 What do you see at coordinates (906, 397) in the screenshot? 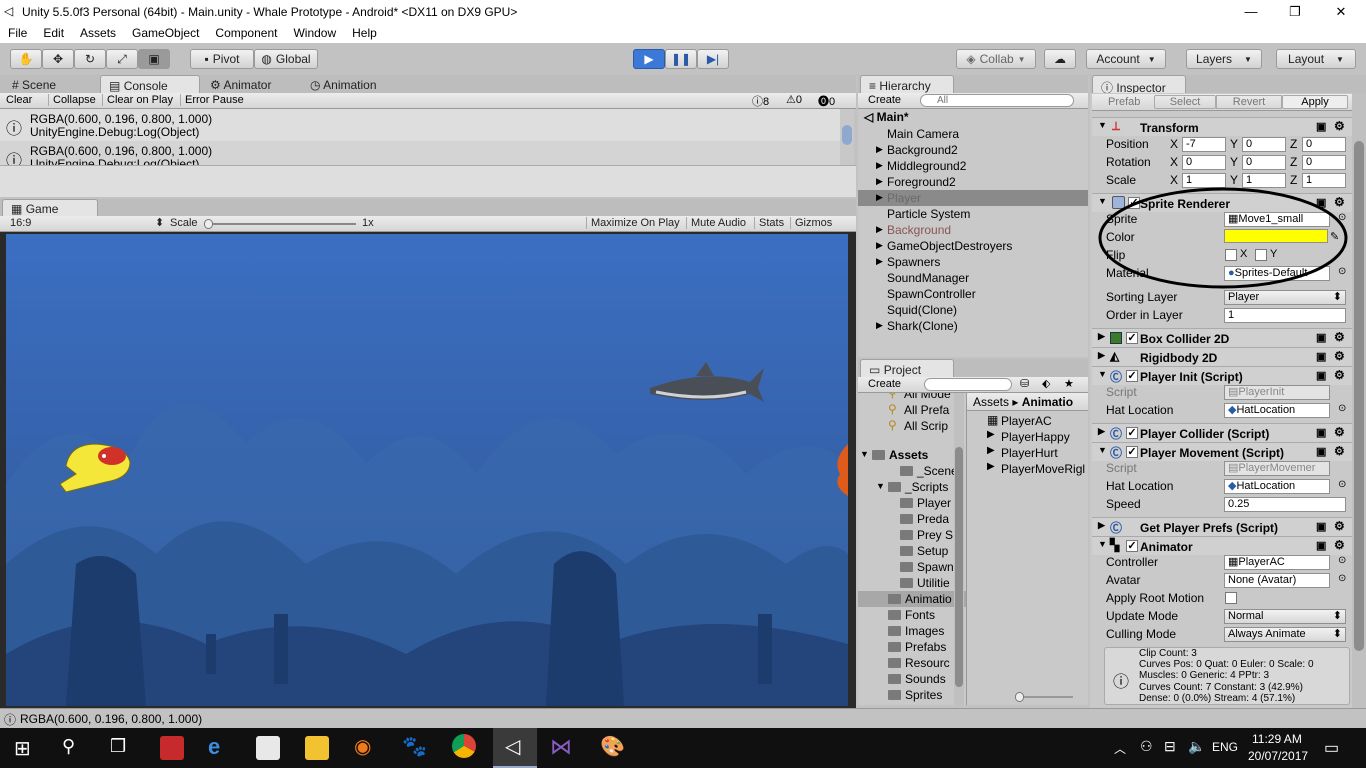
I see `favorite-item: ⚲ All Mode` at bounding box center [906, 397].